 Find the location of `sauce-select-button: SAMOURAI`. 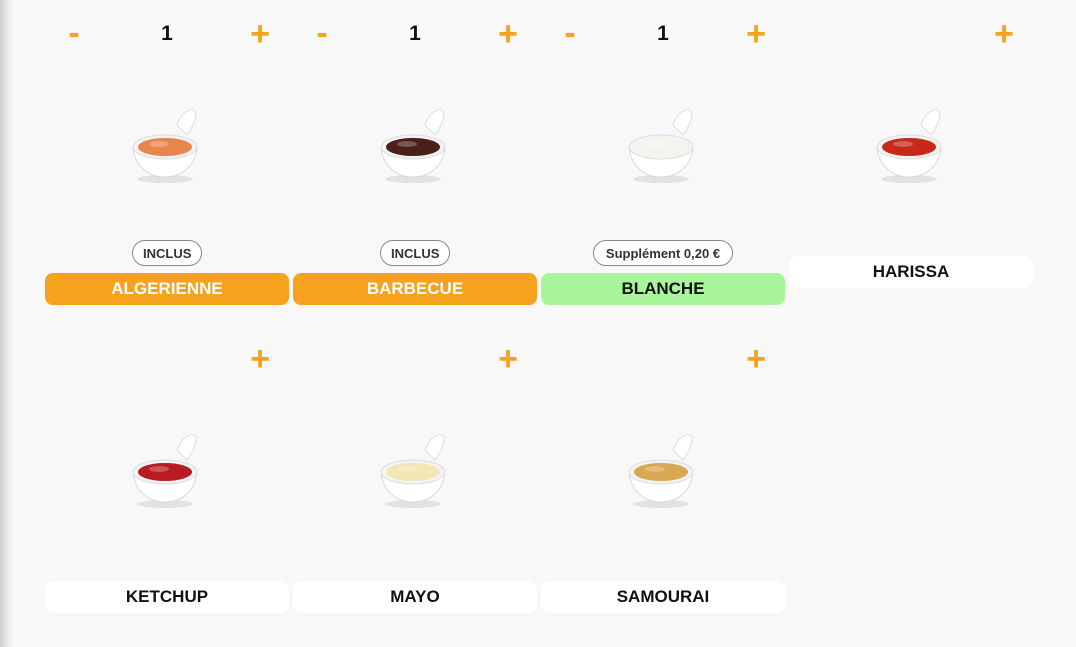

sauce-select-button: SAMOURAI is located at coordinates (663, 597).